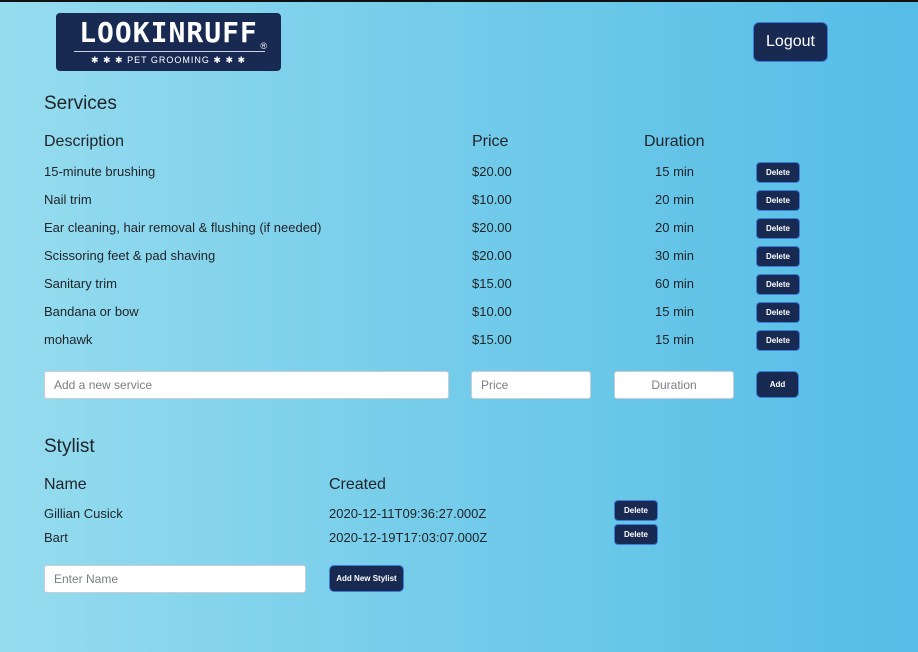  What do you see at coordinates (68, 199) in the screenshot?
I see `service-description: Nail trim` at bounding box center [68, 199].